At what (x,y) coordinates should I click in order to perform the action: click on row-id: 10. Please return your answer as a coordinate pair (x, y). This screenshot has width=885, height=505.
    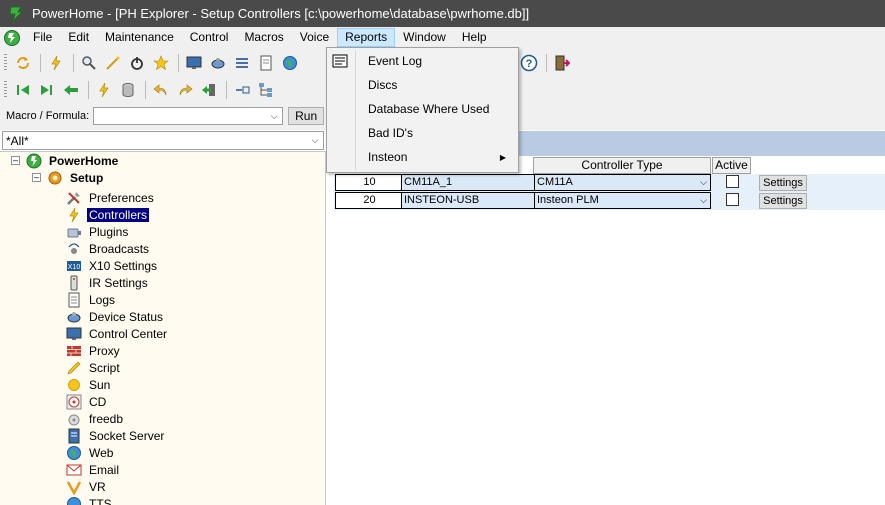
    Looking at the image, I should click on (368, 182).